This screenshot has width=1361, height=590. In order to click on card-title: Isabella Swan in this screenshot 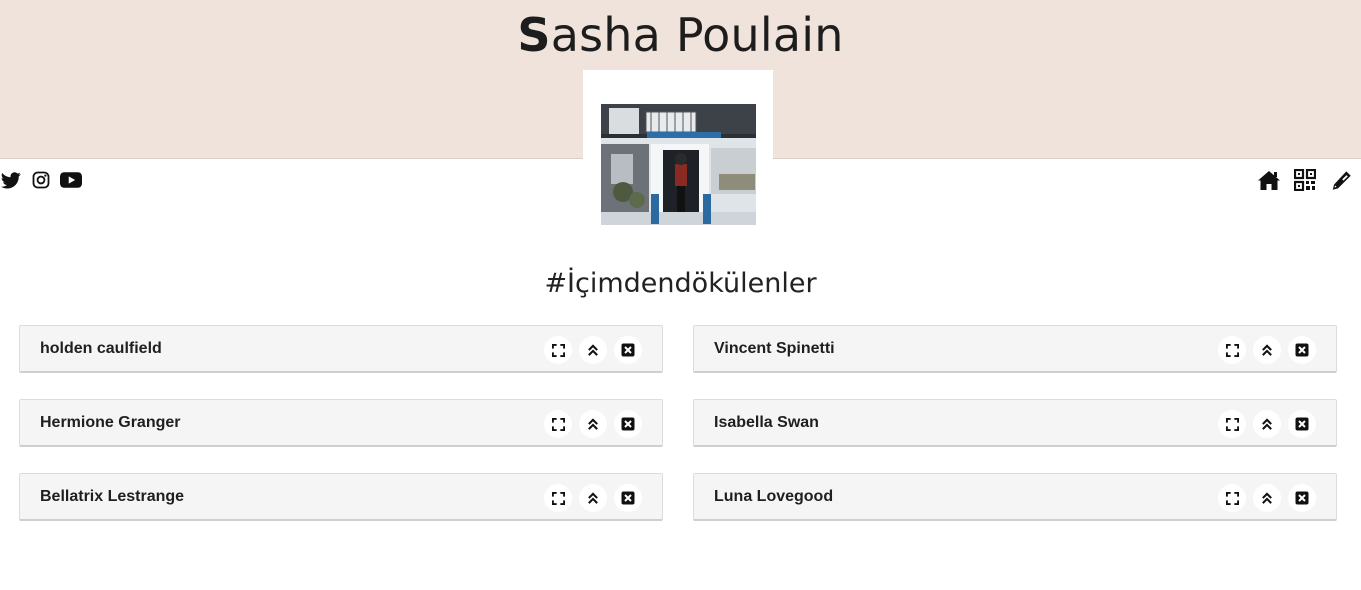, I will do `click(766, 422)`.